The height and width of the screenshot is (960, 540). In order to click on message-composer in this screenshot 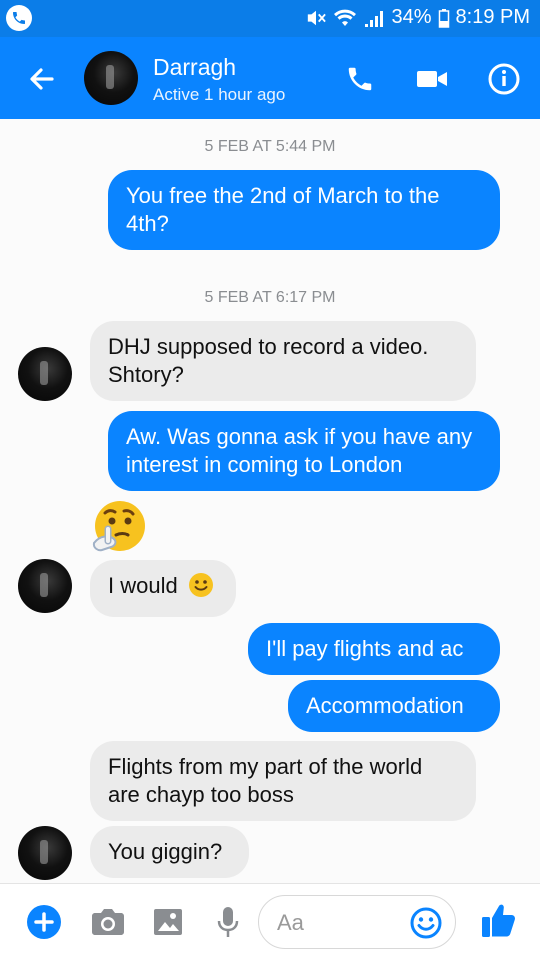, I will do `click(270, 921)`.